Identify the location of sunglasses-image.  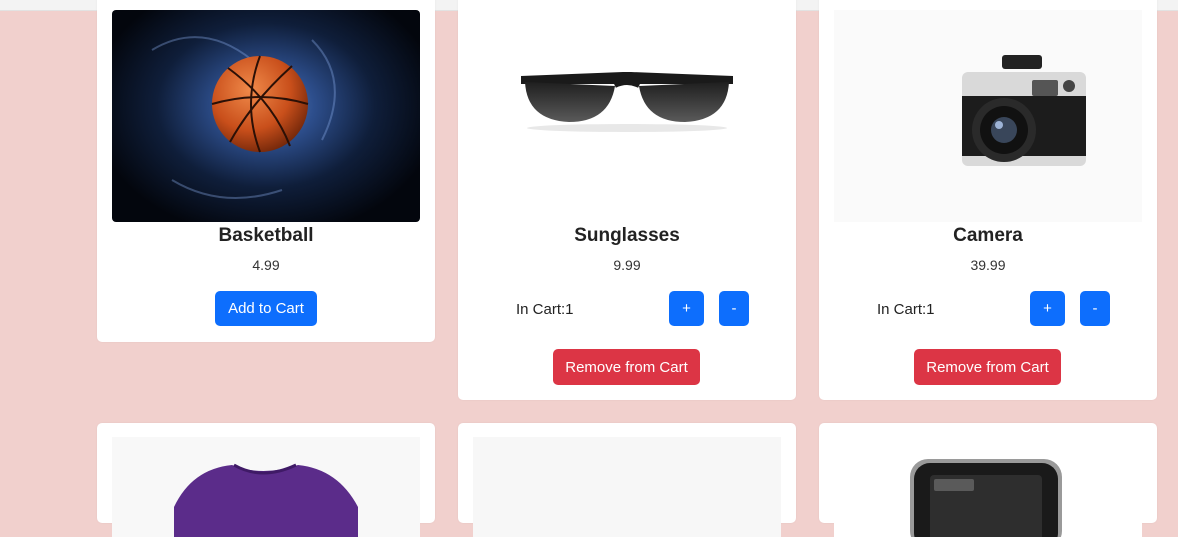
(627, 116).